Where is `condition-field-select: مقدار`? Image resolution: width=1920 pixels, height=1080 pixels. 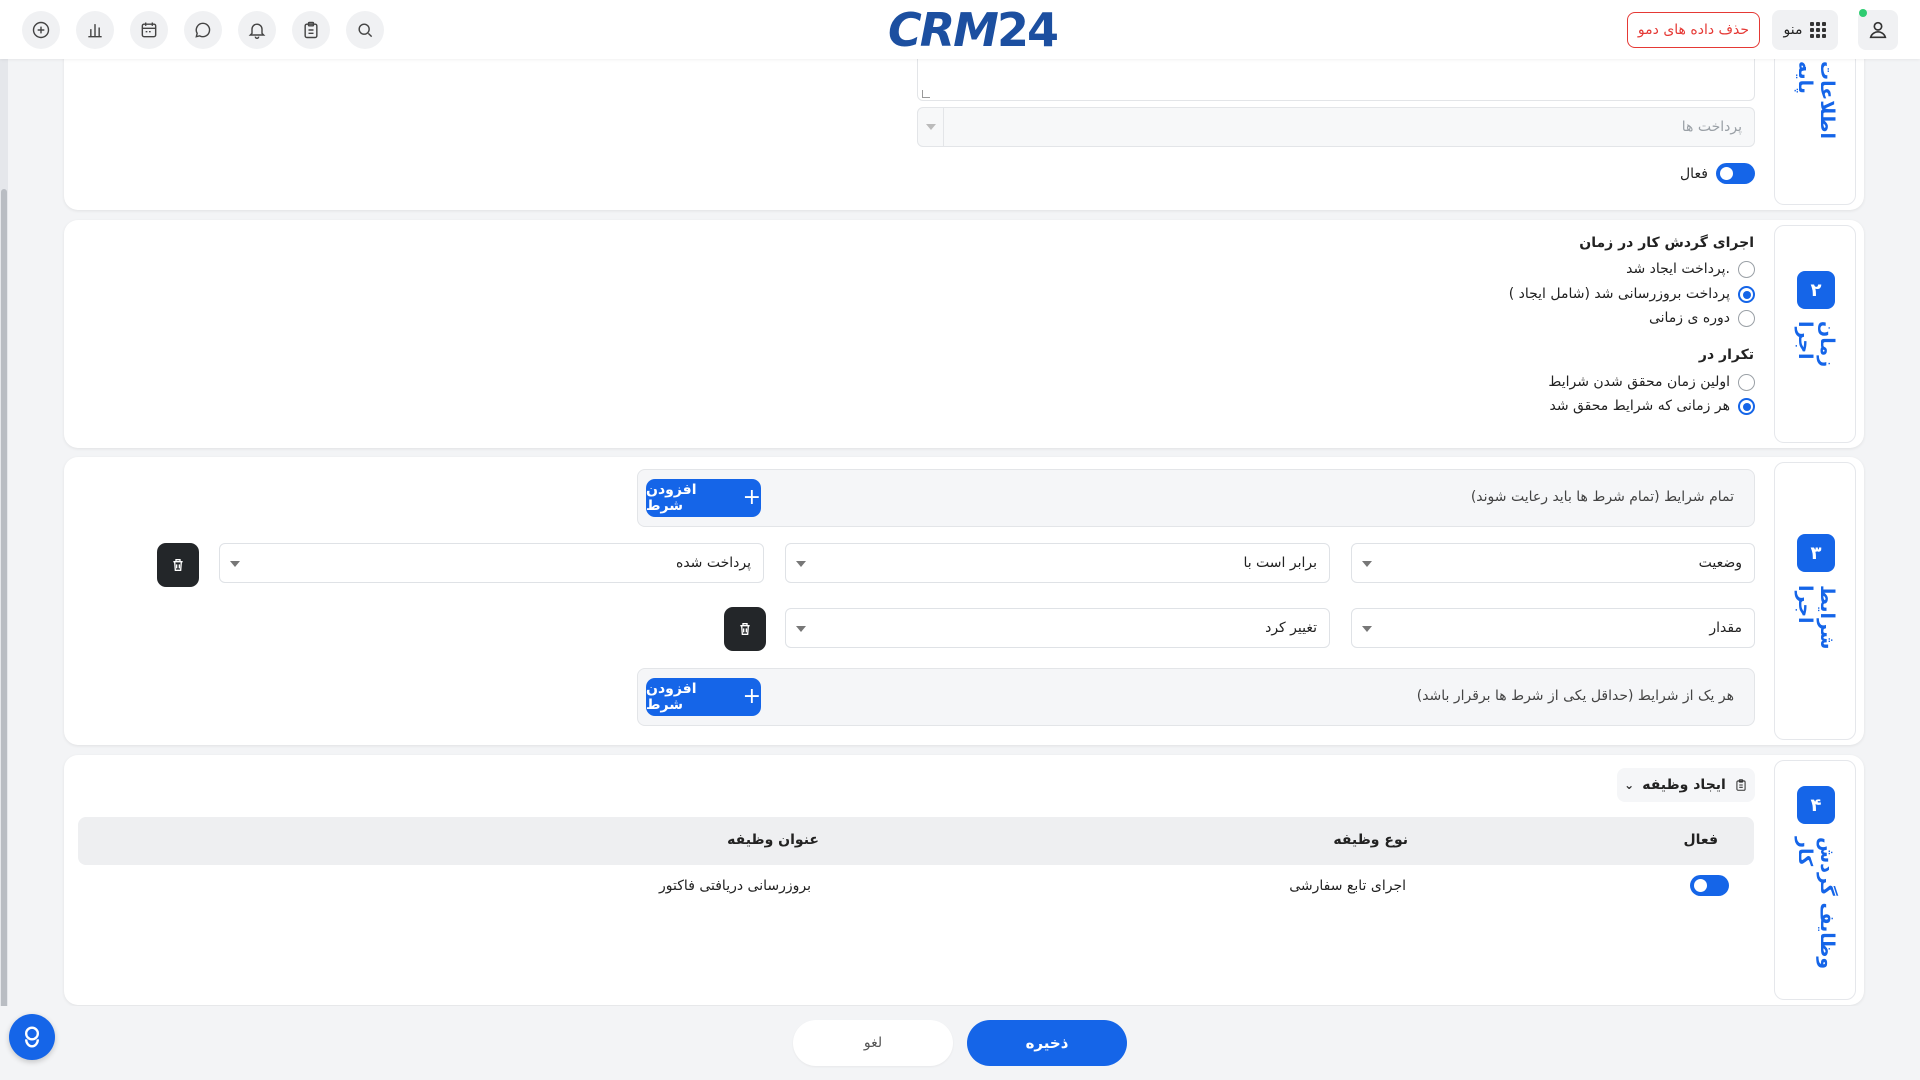
condition-field-select: مقدار is located at coordinates (1553, 628).